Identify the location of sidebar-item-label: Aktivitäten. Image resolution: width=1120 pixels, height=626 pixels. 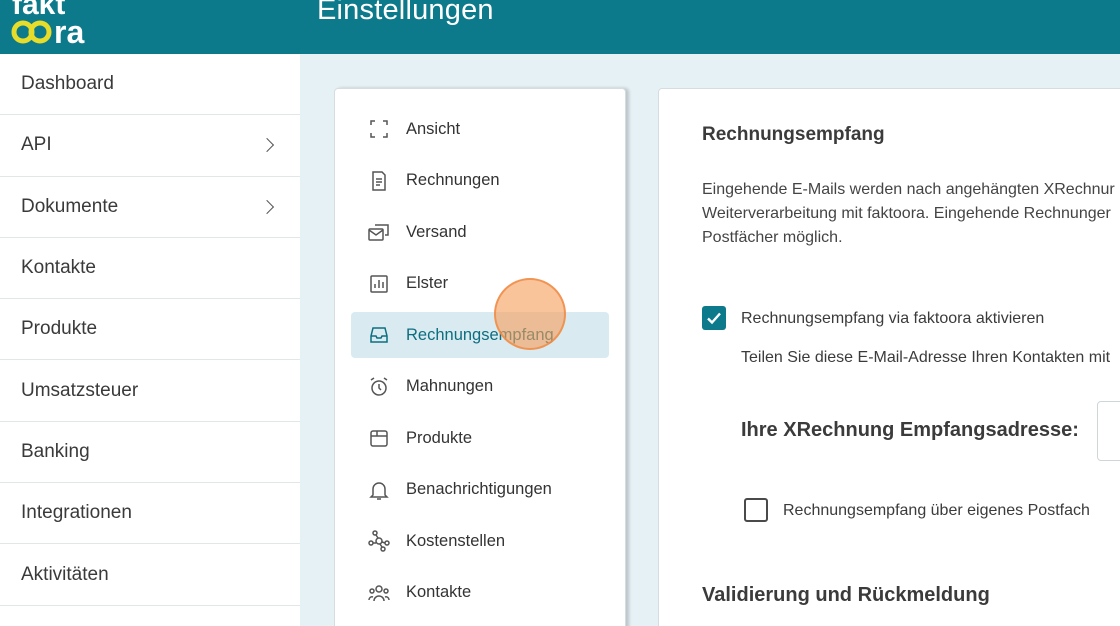
(65, 574).